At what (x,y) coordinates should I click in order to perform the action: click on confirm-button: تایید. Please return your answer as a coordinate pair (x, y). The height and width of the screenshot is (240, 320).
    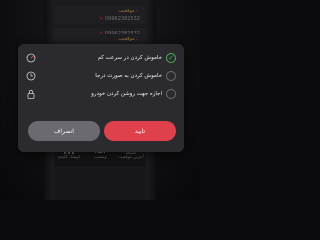
    Looking at the image, I should click on (140, 131).